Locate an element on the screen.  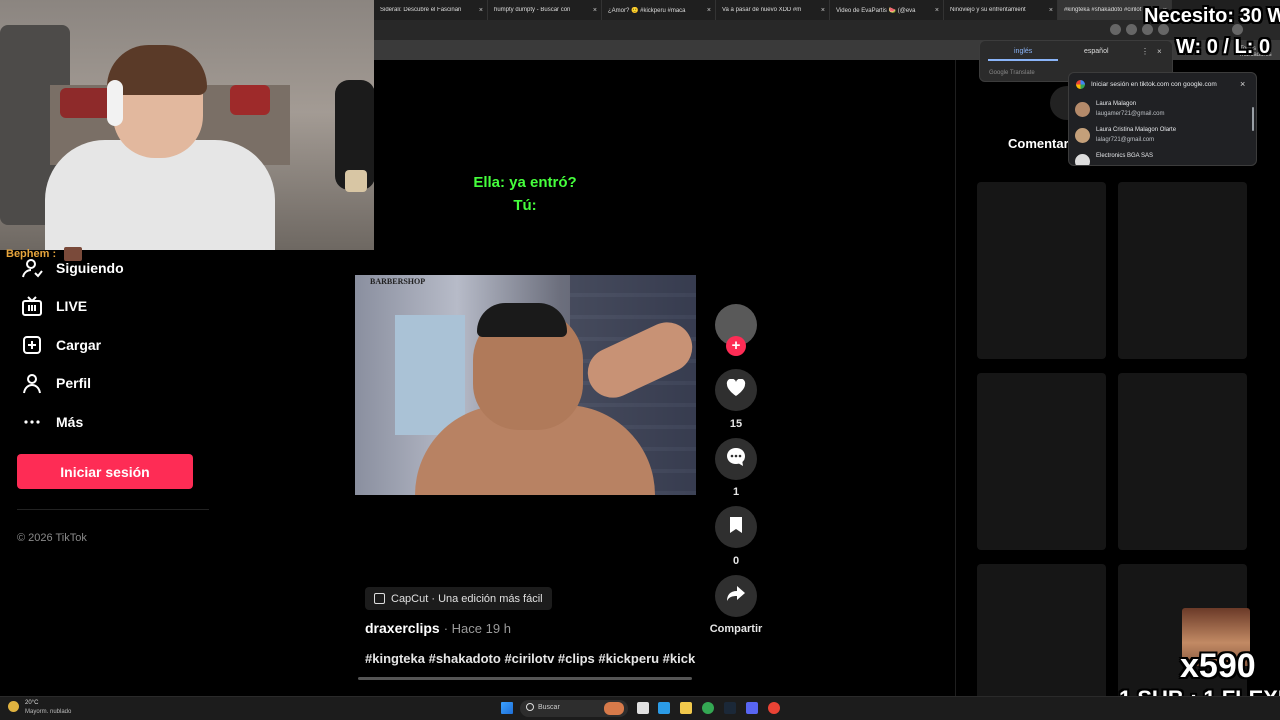
weather-description: Mayorm. nublado is located at coordinates (48, 712).